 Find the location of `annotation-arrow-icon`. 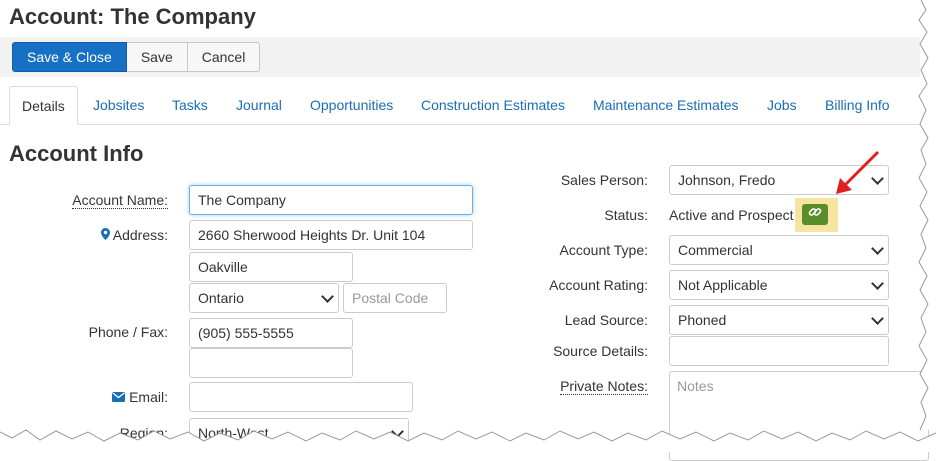

annotation-arrow-icon is located at coordinates (858, 172).